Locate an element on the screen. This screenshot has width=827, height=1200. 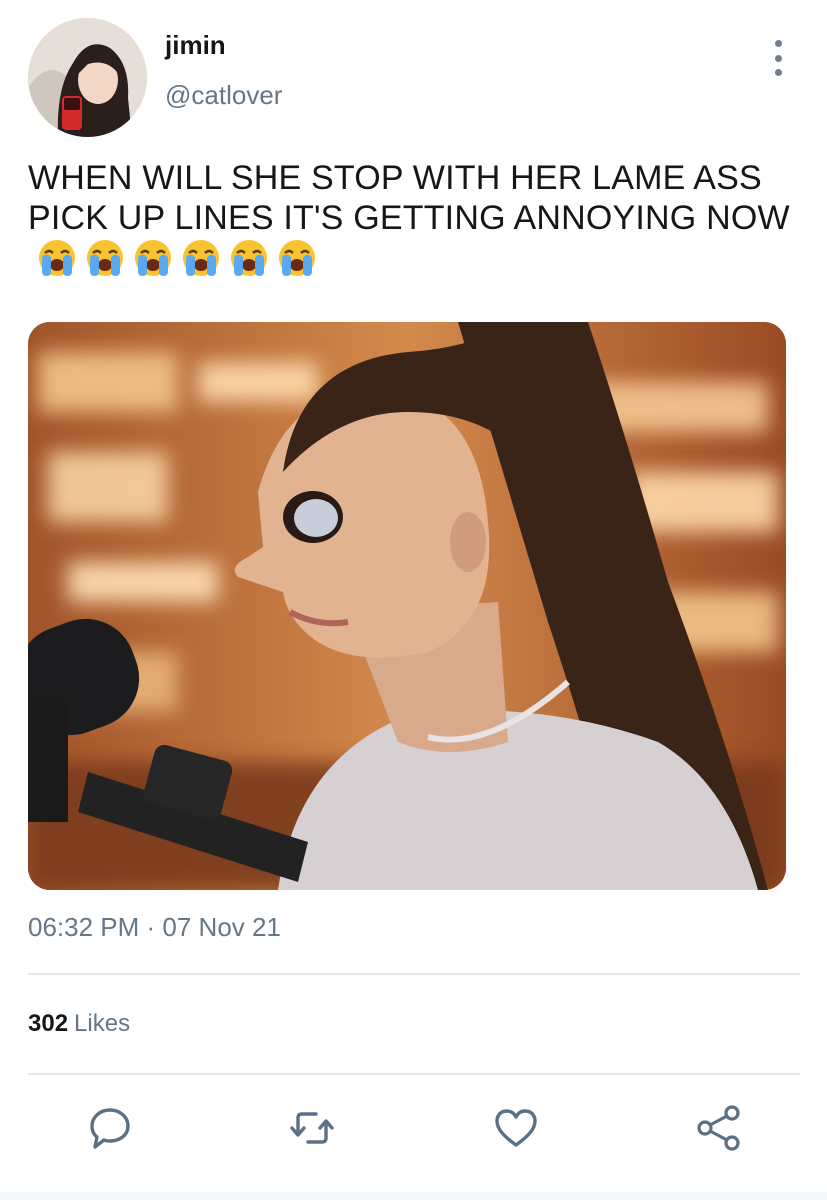
emoji-row is located at coordinates (178, 262).